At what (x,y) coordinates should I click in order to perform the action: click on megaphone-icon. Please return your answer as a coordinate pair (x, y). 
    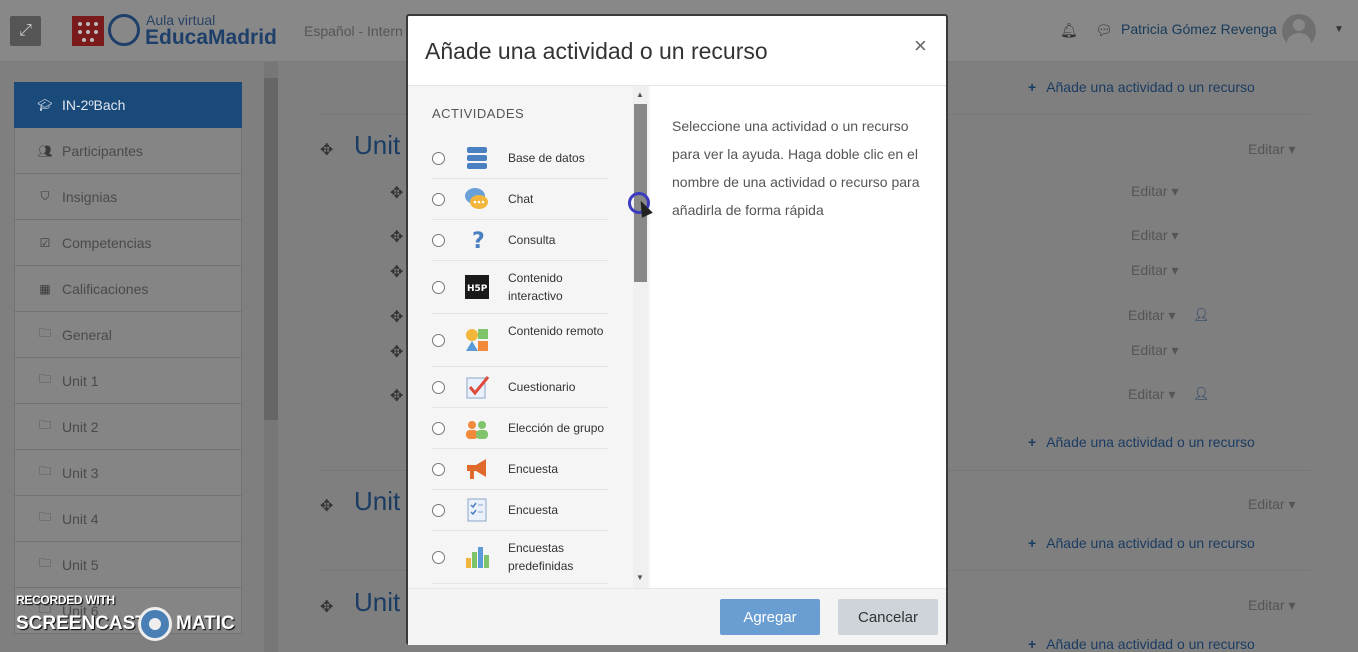
    Looking at the image, I should click on (476, 469).